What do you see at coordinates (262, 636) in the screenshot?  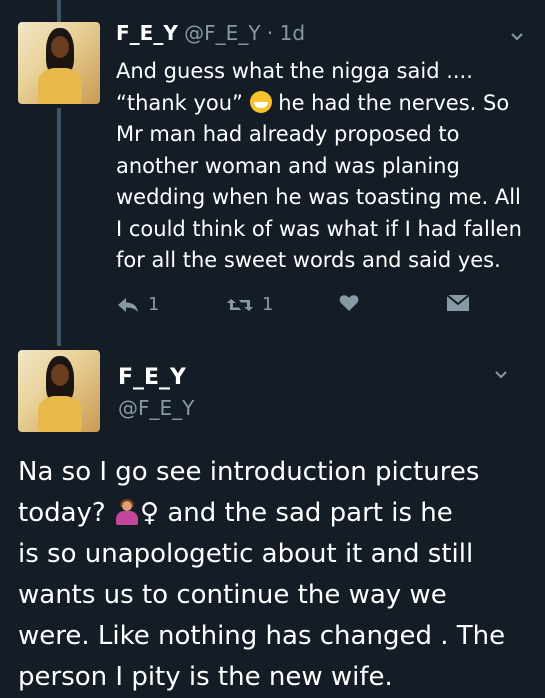 I see `text-line: were. Like nothing has changed . The` at bounding box center [262, 636].